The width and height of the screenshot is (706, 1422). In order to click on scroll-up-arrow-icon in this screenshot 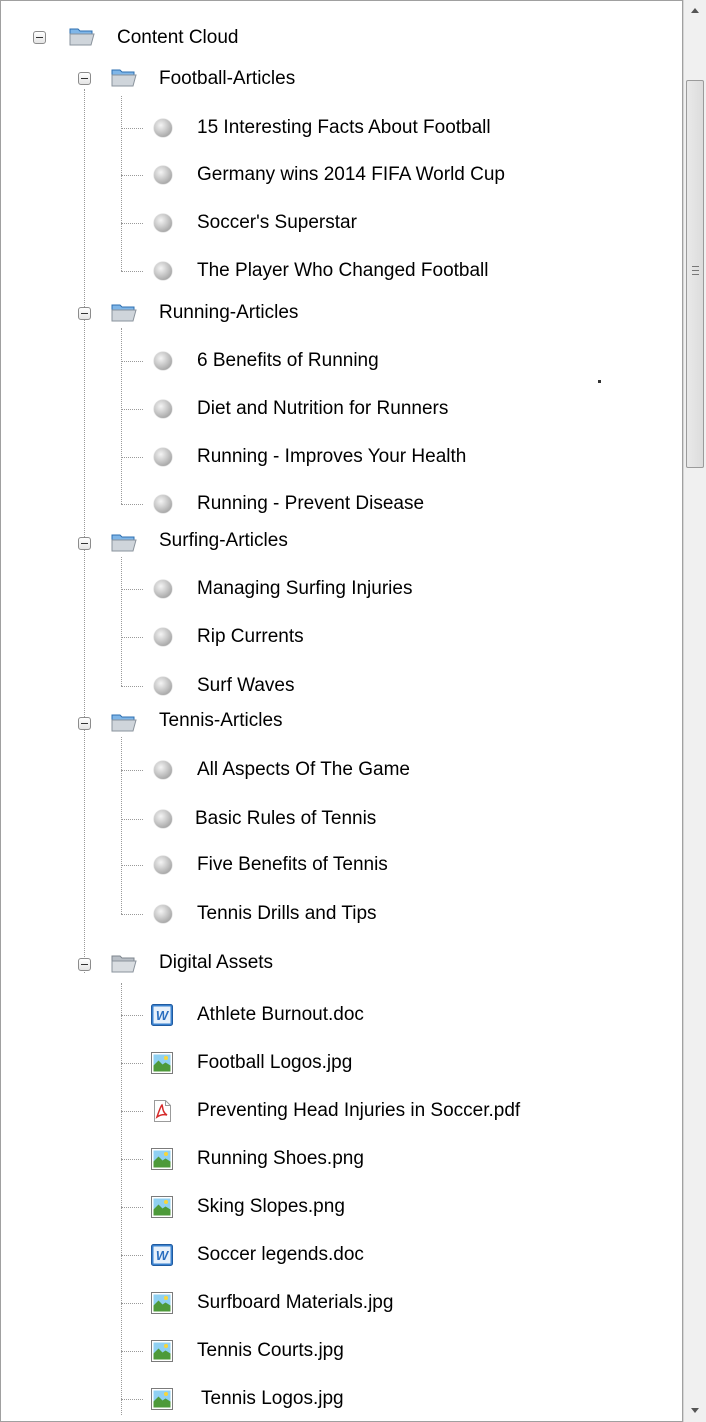, I will do `click(695, 11)`.